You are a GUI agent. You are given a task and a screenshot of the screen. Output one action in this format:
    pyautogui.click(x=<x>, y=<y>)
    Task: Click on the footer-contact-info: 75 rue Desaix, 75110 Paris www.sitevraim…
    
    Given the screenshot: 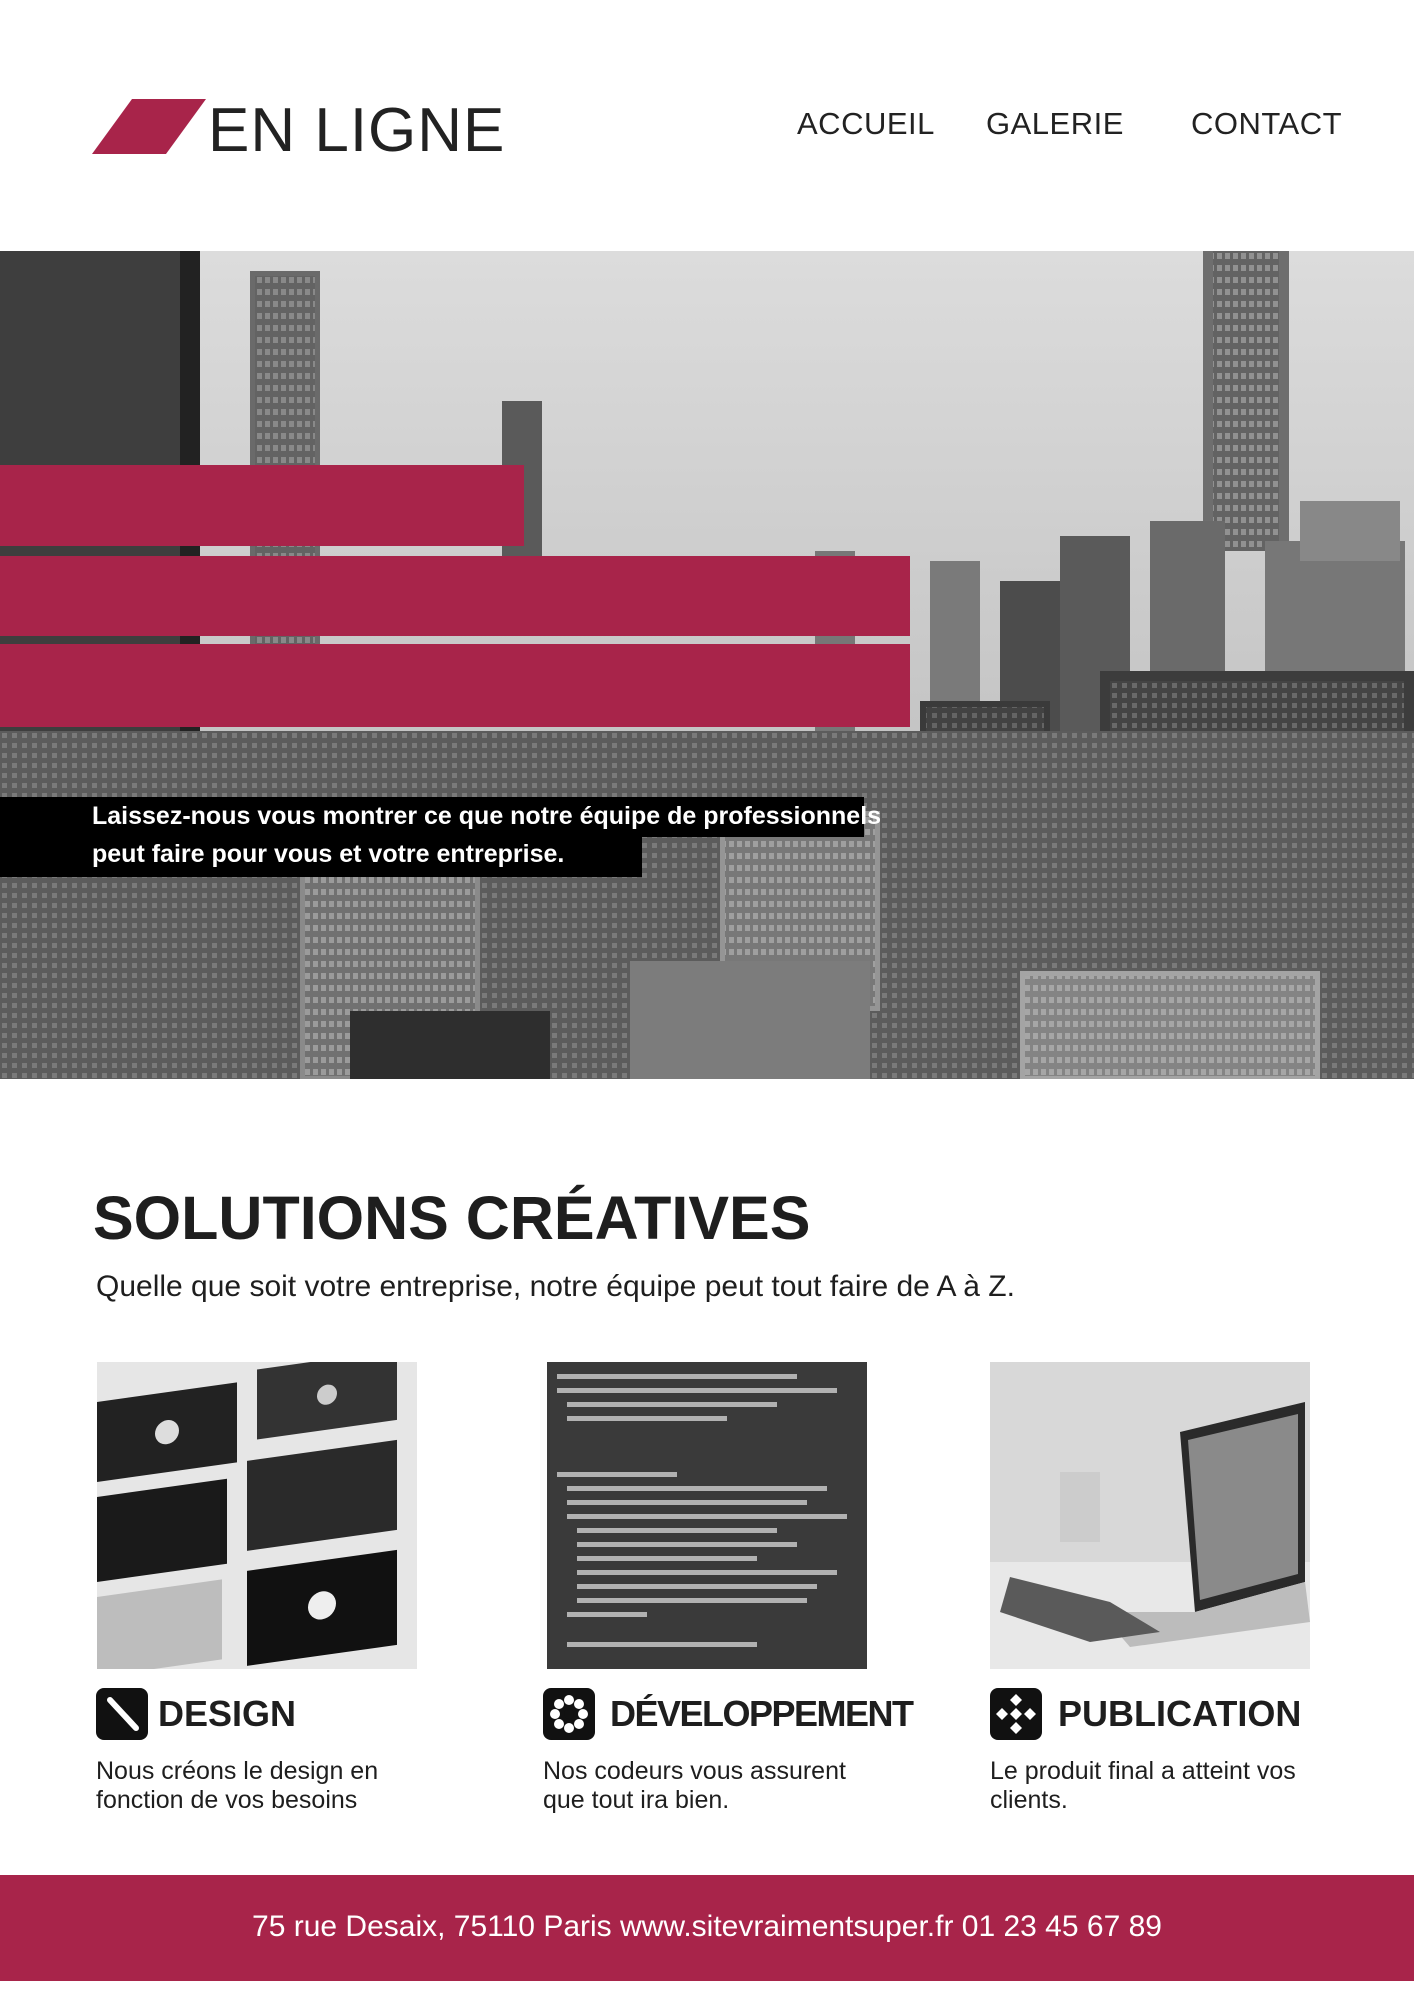 What is the action you would take?
    pyautogui.click(x=707, y=1926)
    